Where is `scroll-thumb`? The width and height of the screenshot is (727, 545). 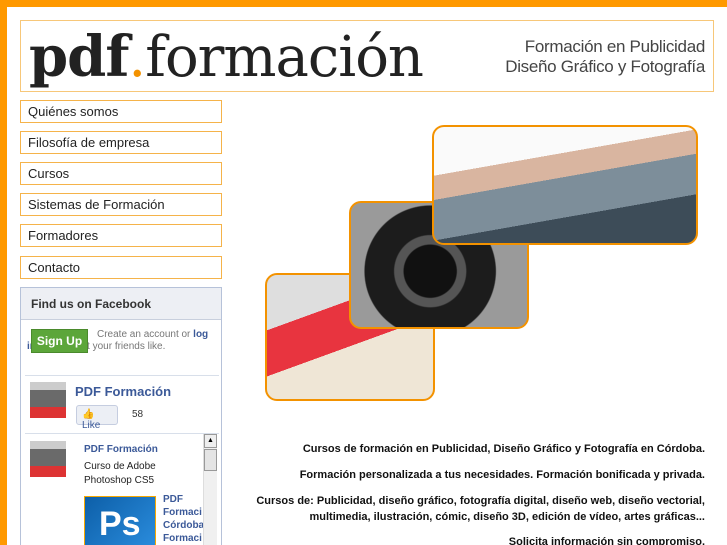 scroll-thumb is located at coordinates (210, 460).